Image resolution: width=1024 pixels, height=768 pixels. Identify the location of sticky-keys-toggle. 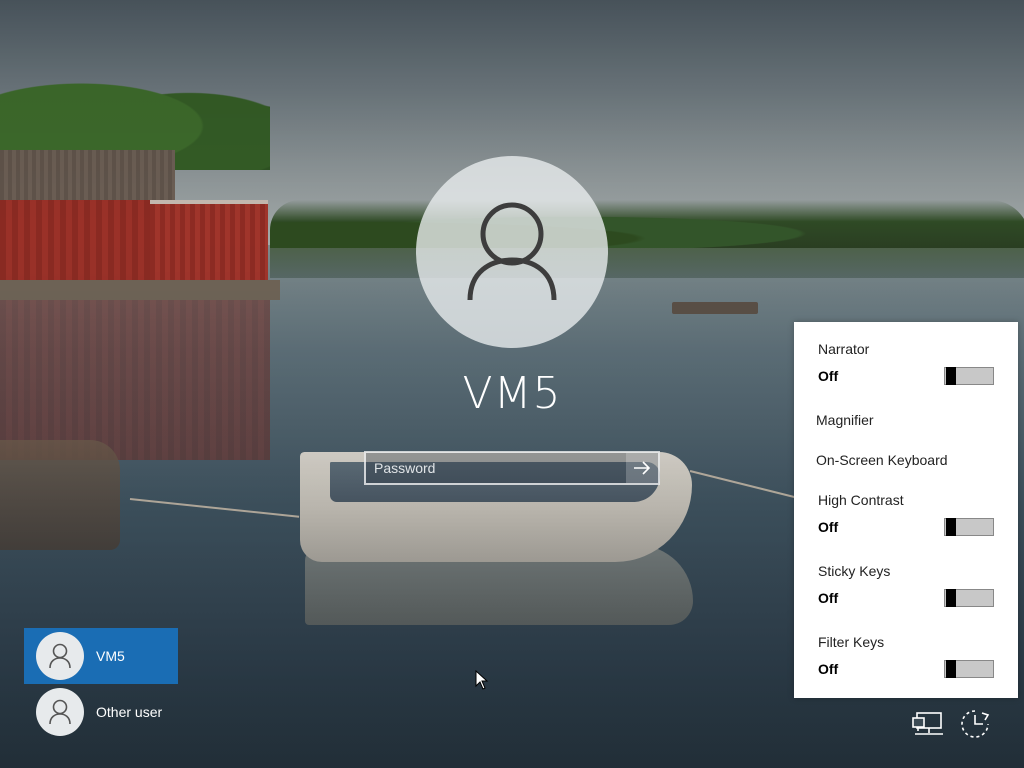
(969, 598).